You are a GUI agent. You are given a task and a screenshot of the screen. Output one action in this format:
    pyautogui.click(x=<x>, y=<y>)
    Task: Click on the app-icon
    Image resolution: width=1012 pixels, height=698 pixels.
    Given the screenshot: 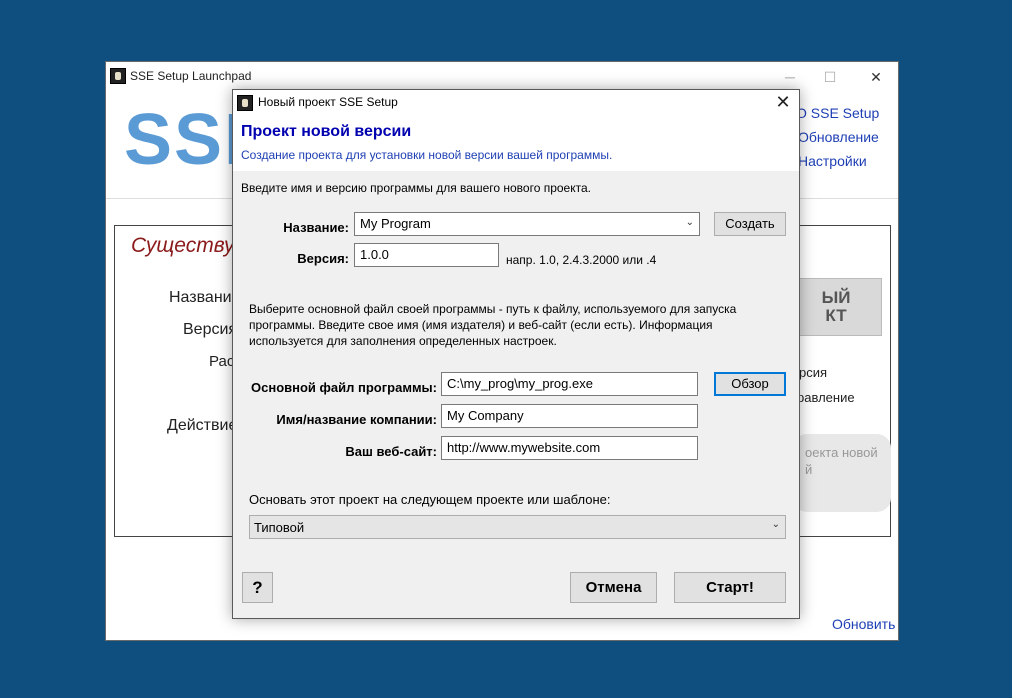 What is the action you would take?
    pyautogui.click(x=118, y=76)
    